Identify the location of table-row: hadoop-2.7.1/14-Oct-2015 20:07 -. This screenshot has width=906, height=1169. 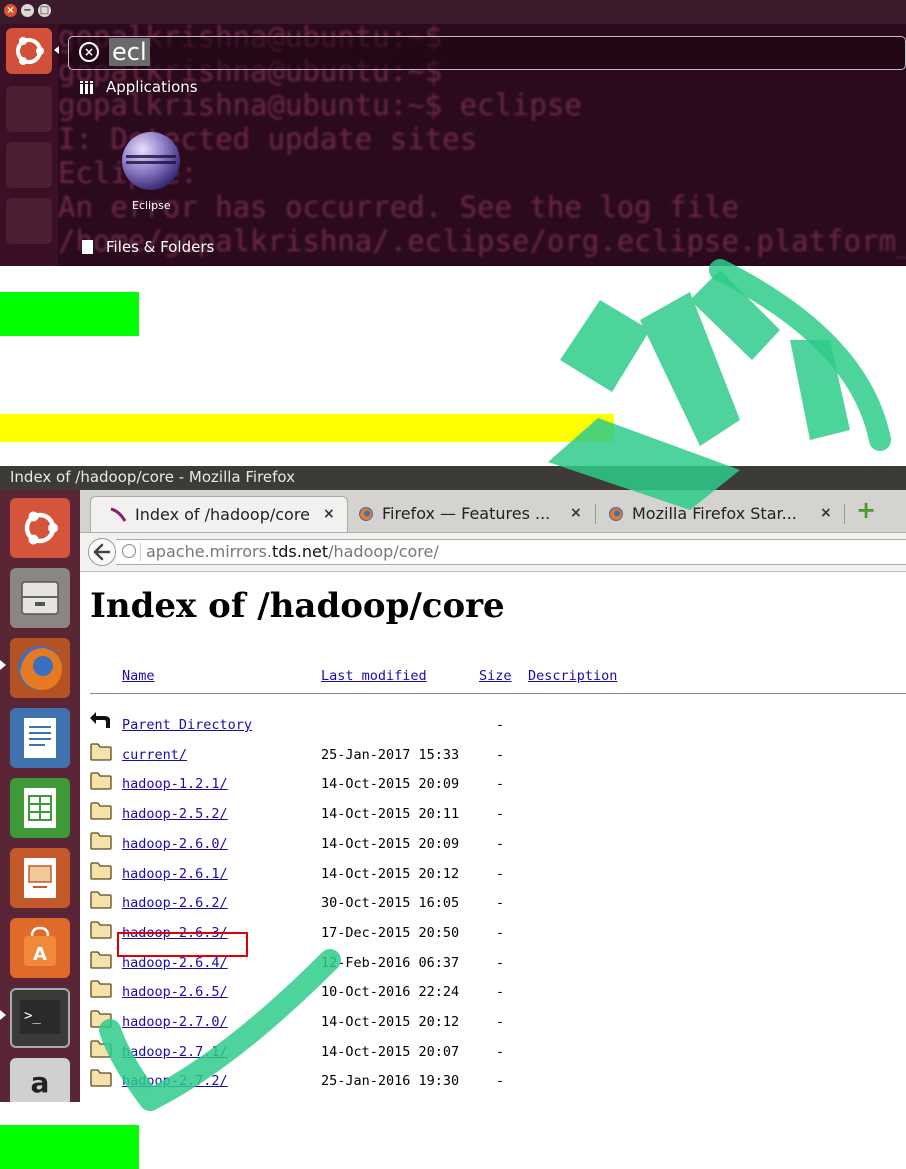
(493, 1053).